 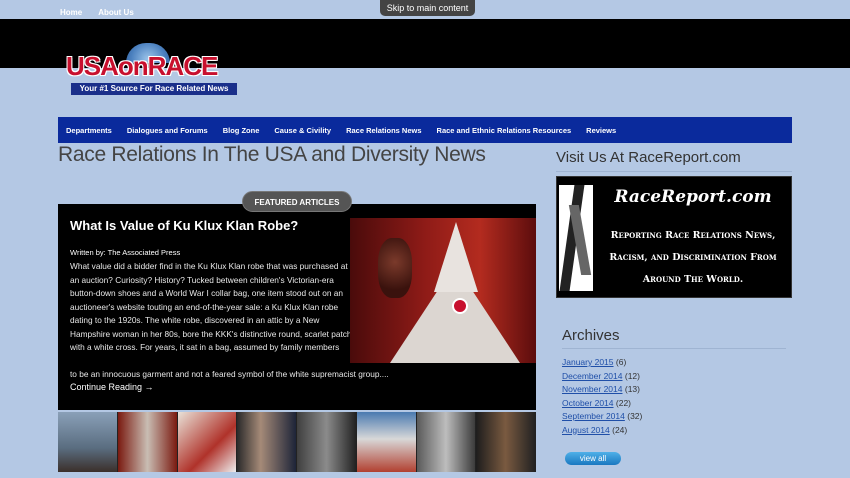 I want to click on continue-reading-link: Continue Reading →, so click(x=112, y=387).